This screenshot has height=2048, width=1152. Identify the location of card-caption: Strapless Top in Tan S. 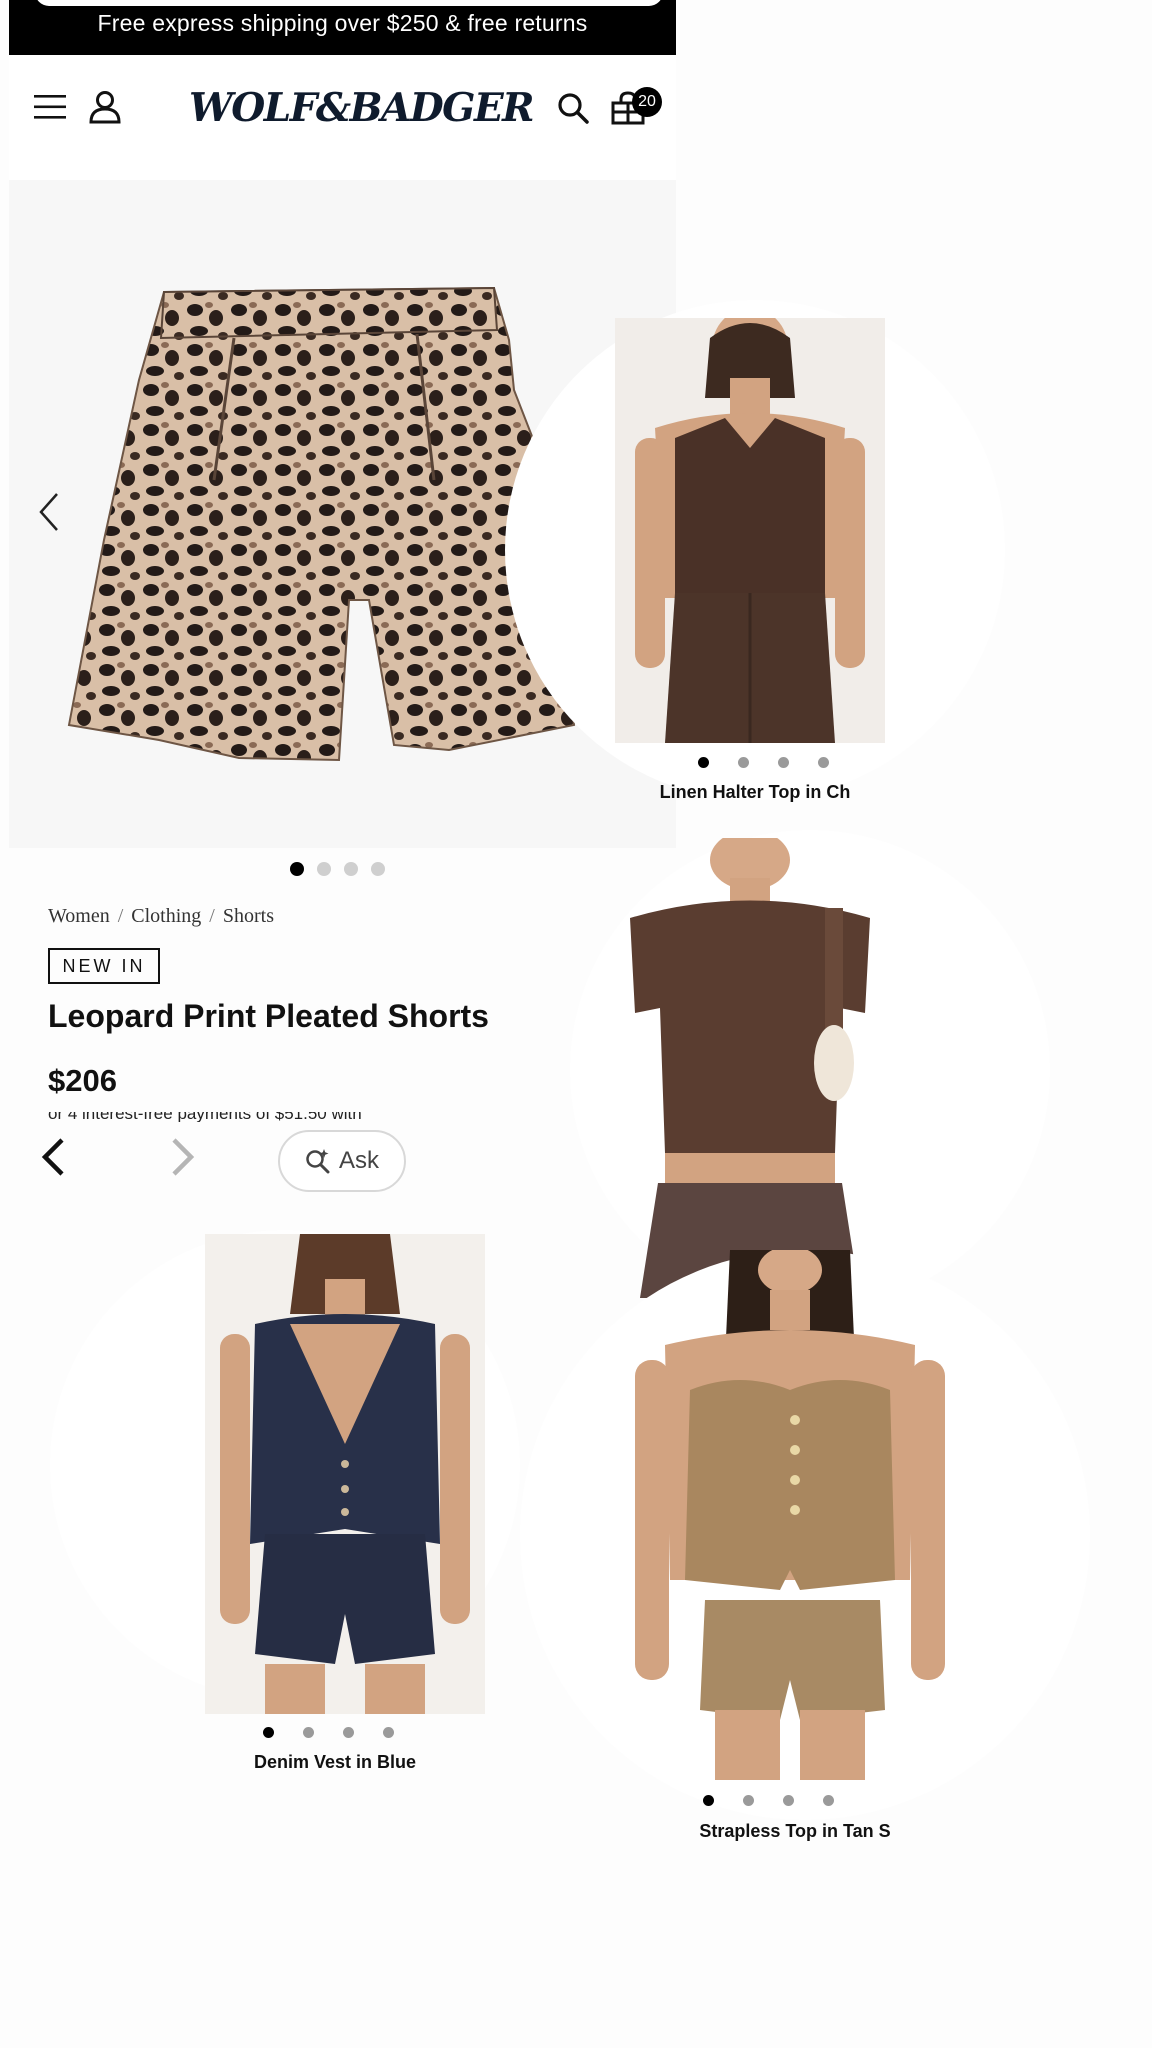
(795, 1831).